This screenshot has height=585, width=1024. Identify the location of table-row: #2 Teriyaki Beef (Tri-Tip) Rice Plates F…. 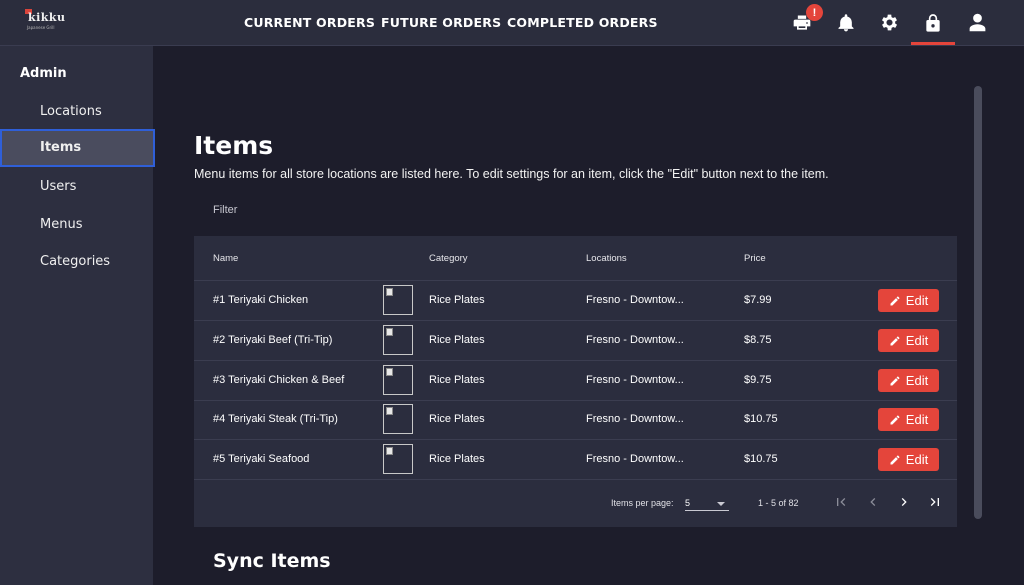
(575, 341).